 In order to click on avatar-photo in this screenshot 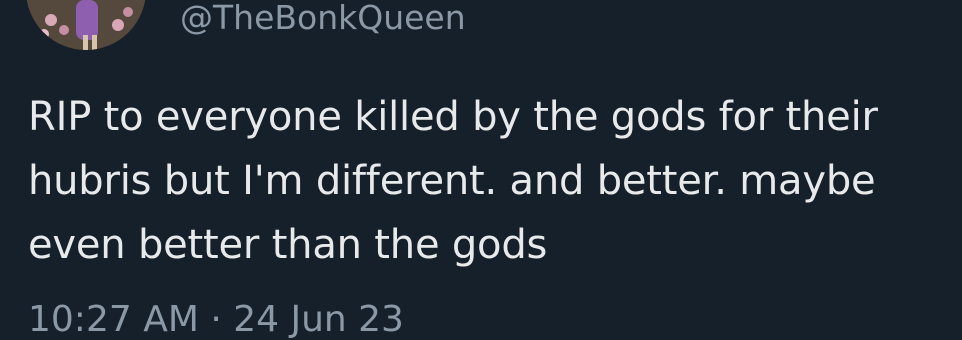, I will do `click(86, 25)`.